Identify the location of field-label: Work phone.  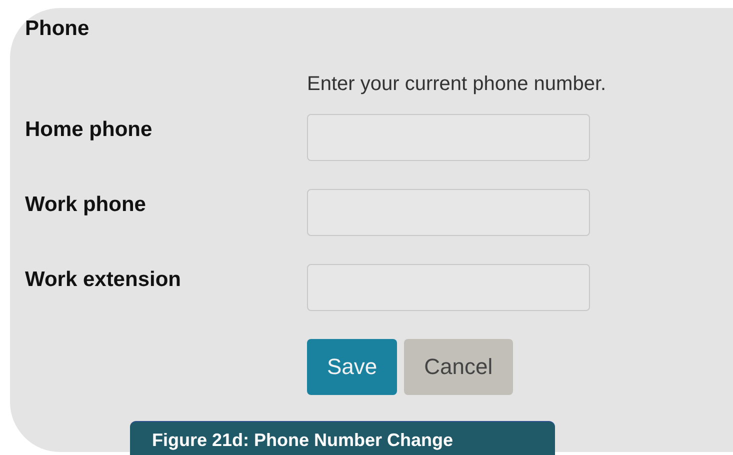
(86, 205).